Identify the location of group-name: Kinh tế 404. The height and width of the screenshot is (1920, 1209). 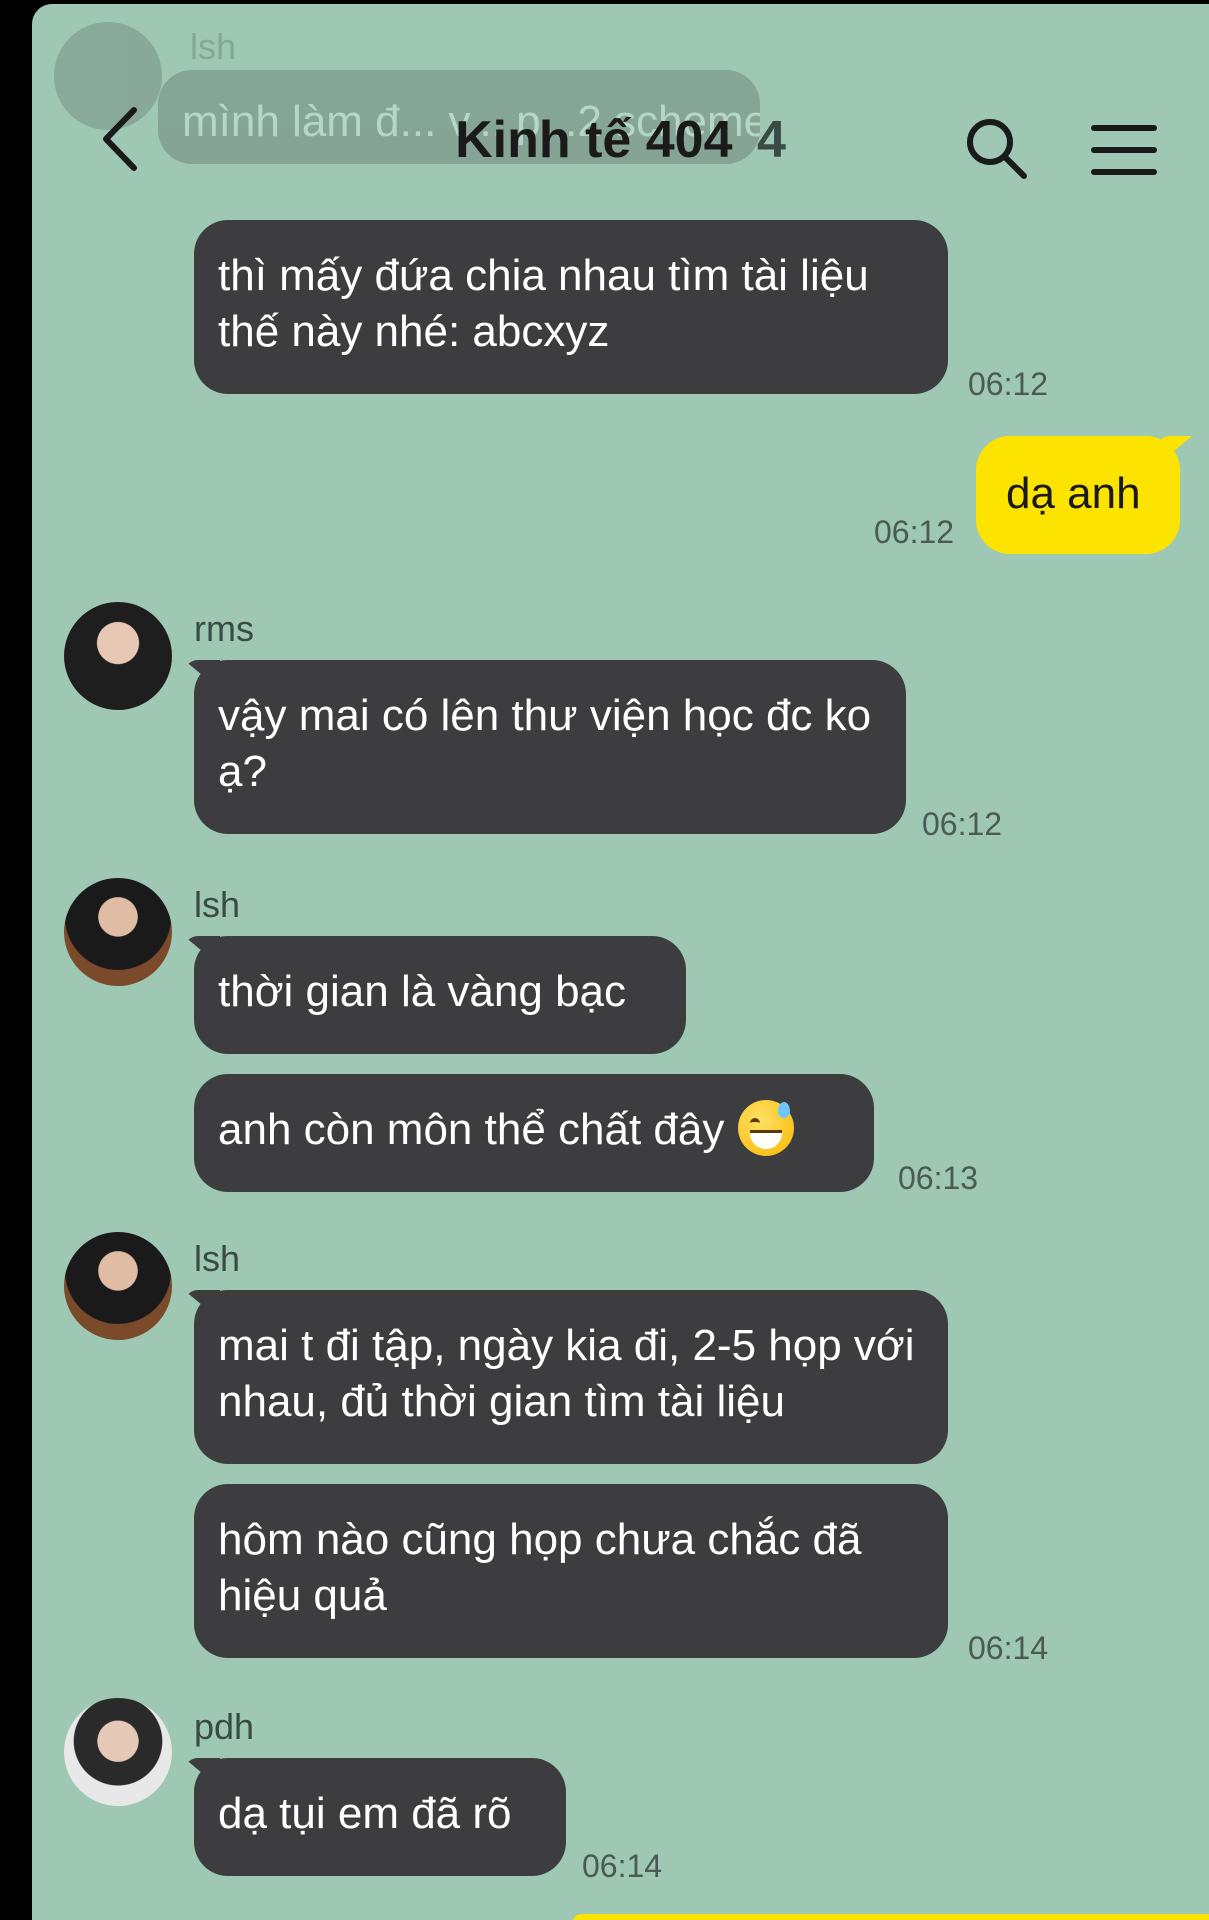
(594, 140).